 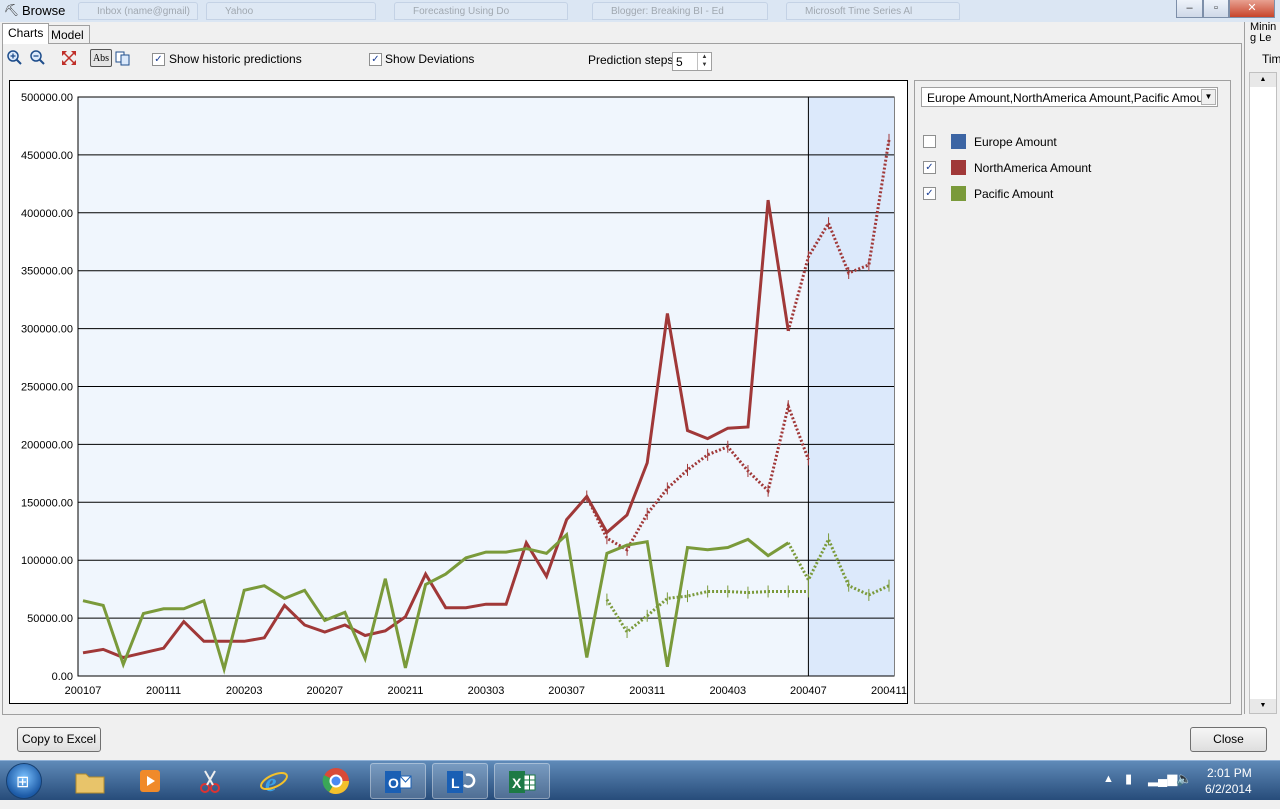 I want to click on clock-time: 2:01 PM, so click(x=1229, y=773).